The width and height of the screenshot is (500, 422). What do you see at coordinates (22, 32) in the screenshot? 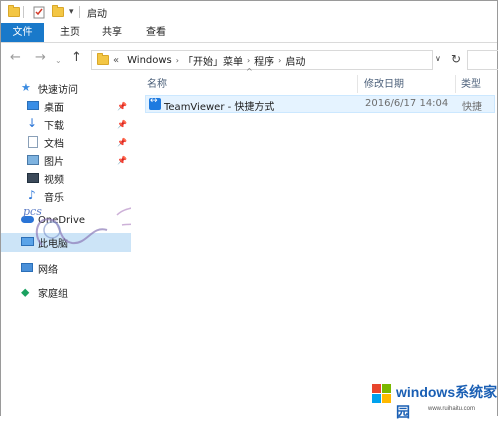
I see `tab-file: 文件` at bounding box center [22, 32].